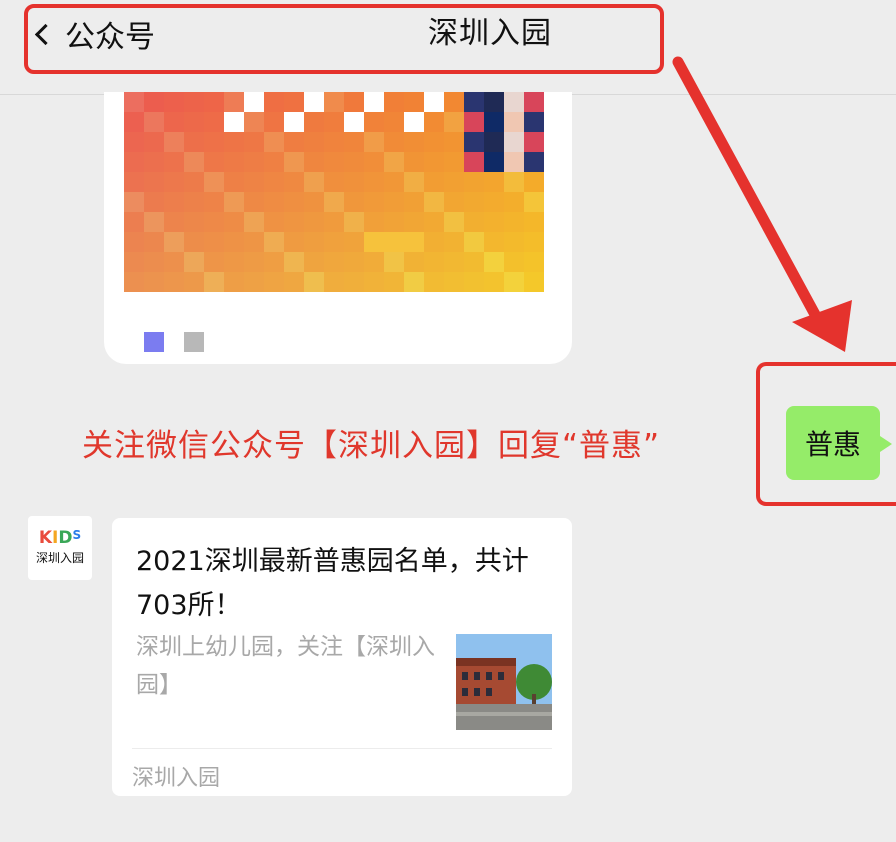 This screenshot has width=896, height=842. What do you see at coordinates (342, 748) in the screenshot?
I see `divider` at bounding box center [342, 748].